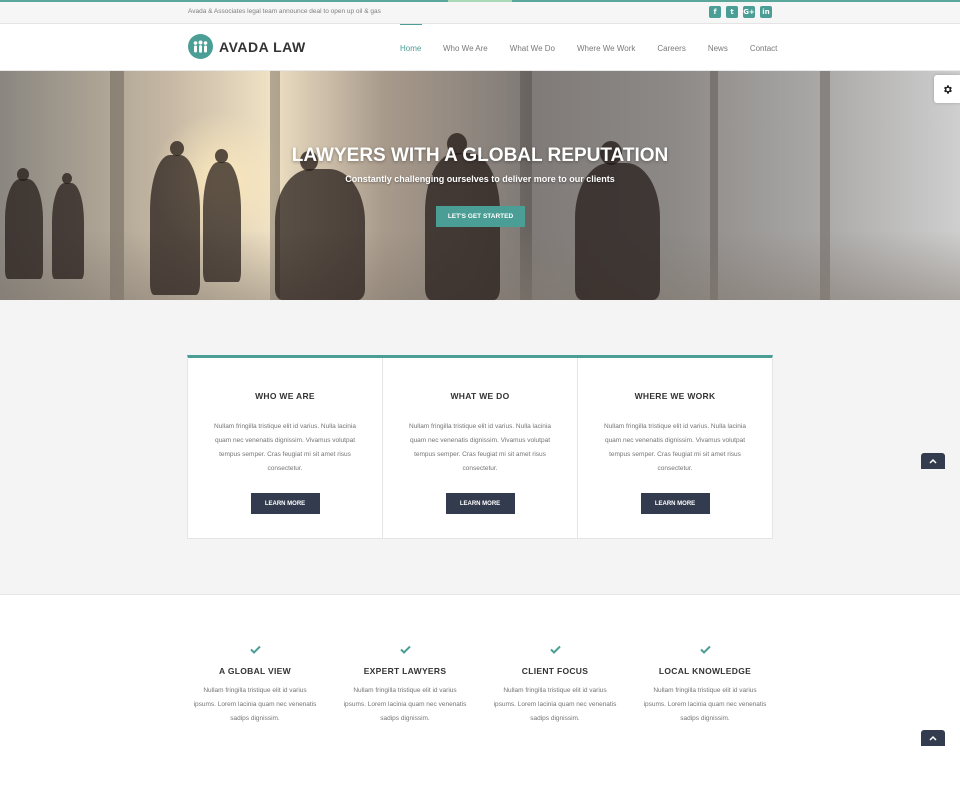 This screenshot has width=960, height=788. I want to click on people-logo-icon, so click(200, 46).